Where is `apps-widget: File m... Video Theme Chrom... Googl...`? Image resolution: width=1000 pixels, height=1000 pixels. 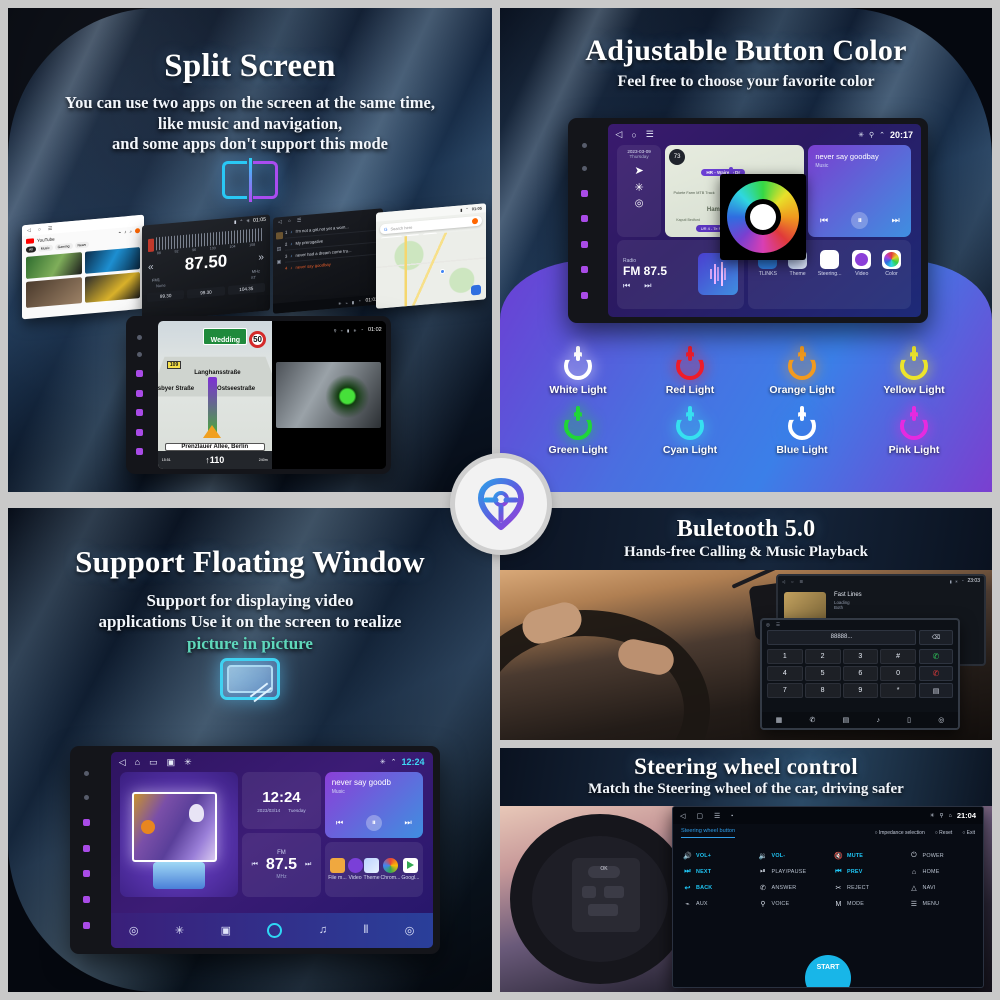 apps-widget: File m... Video Theme Chrom... Googl... is located at coordinates (373, 869).